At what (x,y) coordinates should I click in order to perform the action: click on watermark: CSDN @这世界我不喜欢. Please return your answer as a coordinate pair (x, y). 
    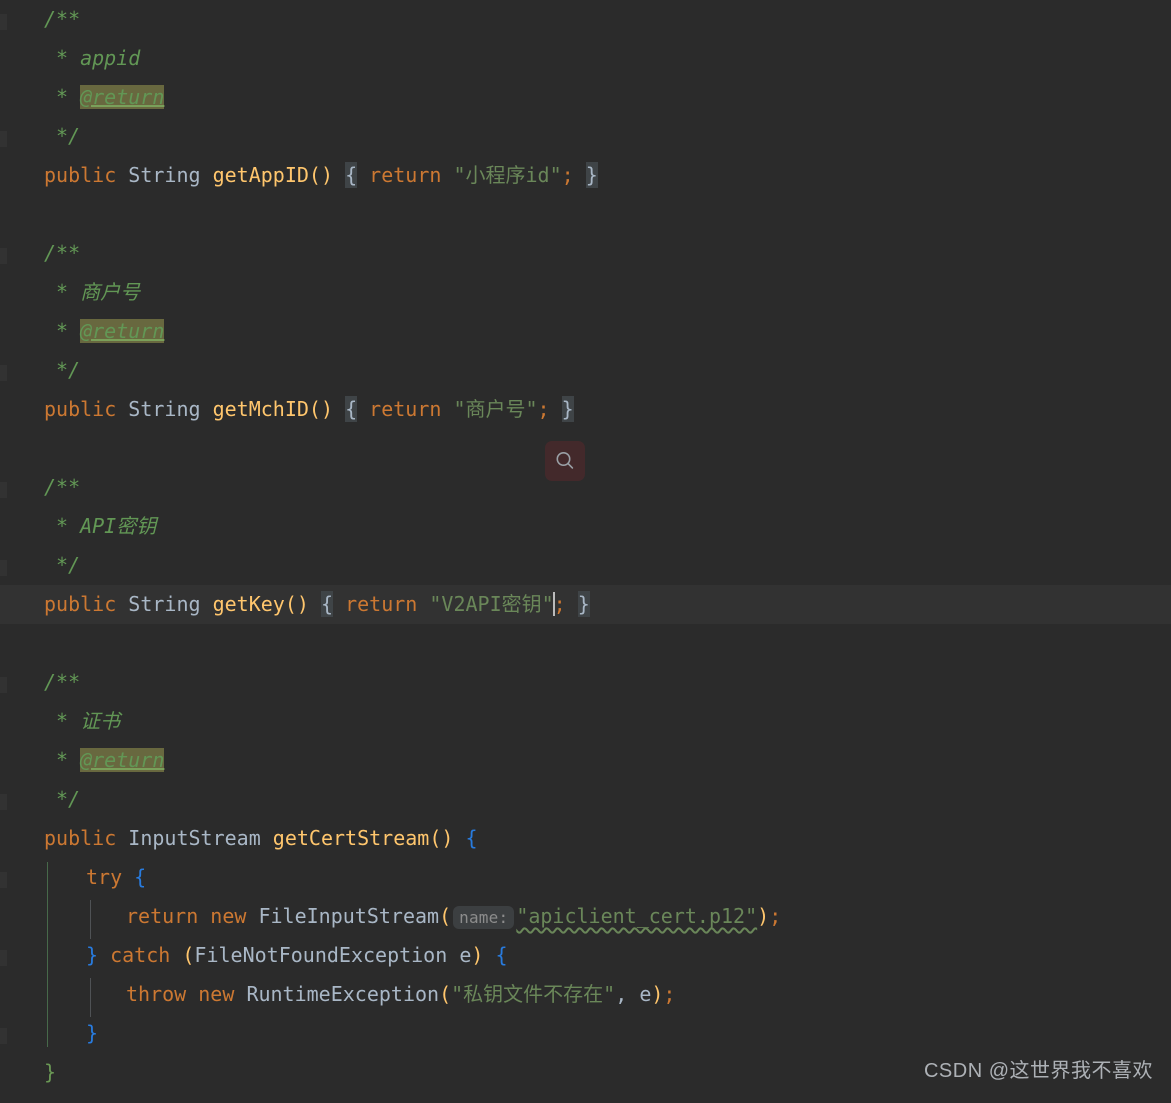
    Looking at the image, I should click on (1038, 1071).